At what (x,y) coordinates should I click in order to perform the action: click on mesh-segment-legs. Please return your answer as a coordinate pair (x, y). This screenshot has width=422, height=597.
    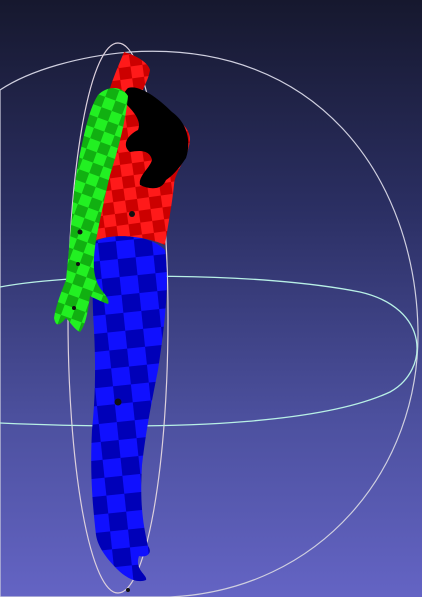
    Looking at the image, I should click on (129, 408).